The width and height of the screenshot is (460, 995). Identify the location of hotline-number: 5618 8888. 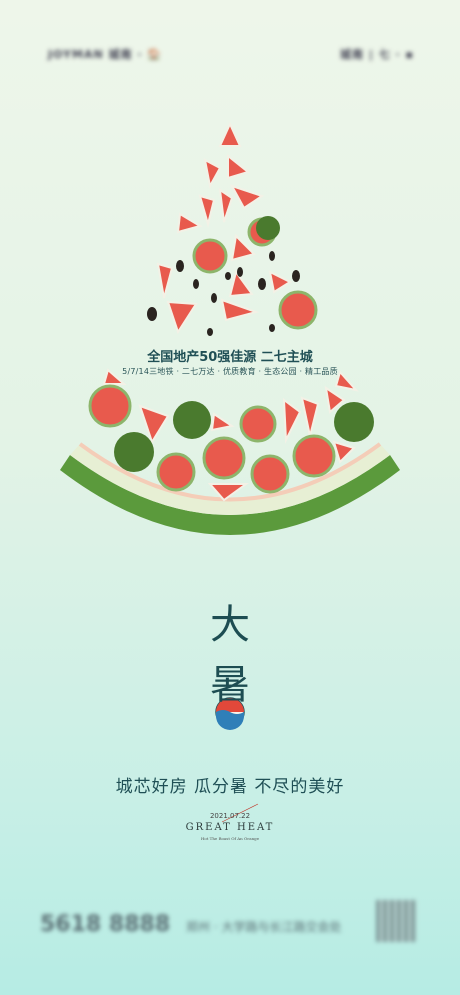
(105, 924).